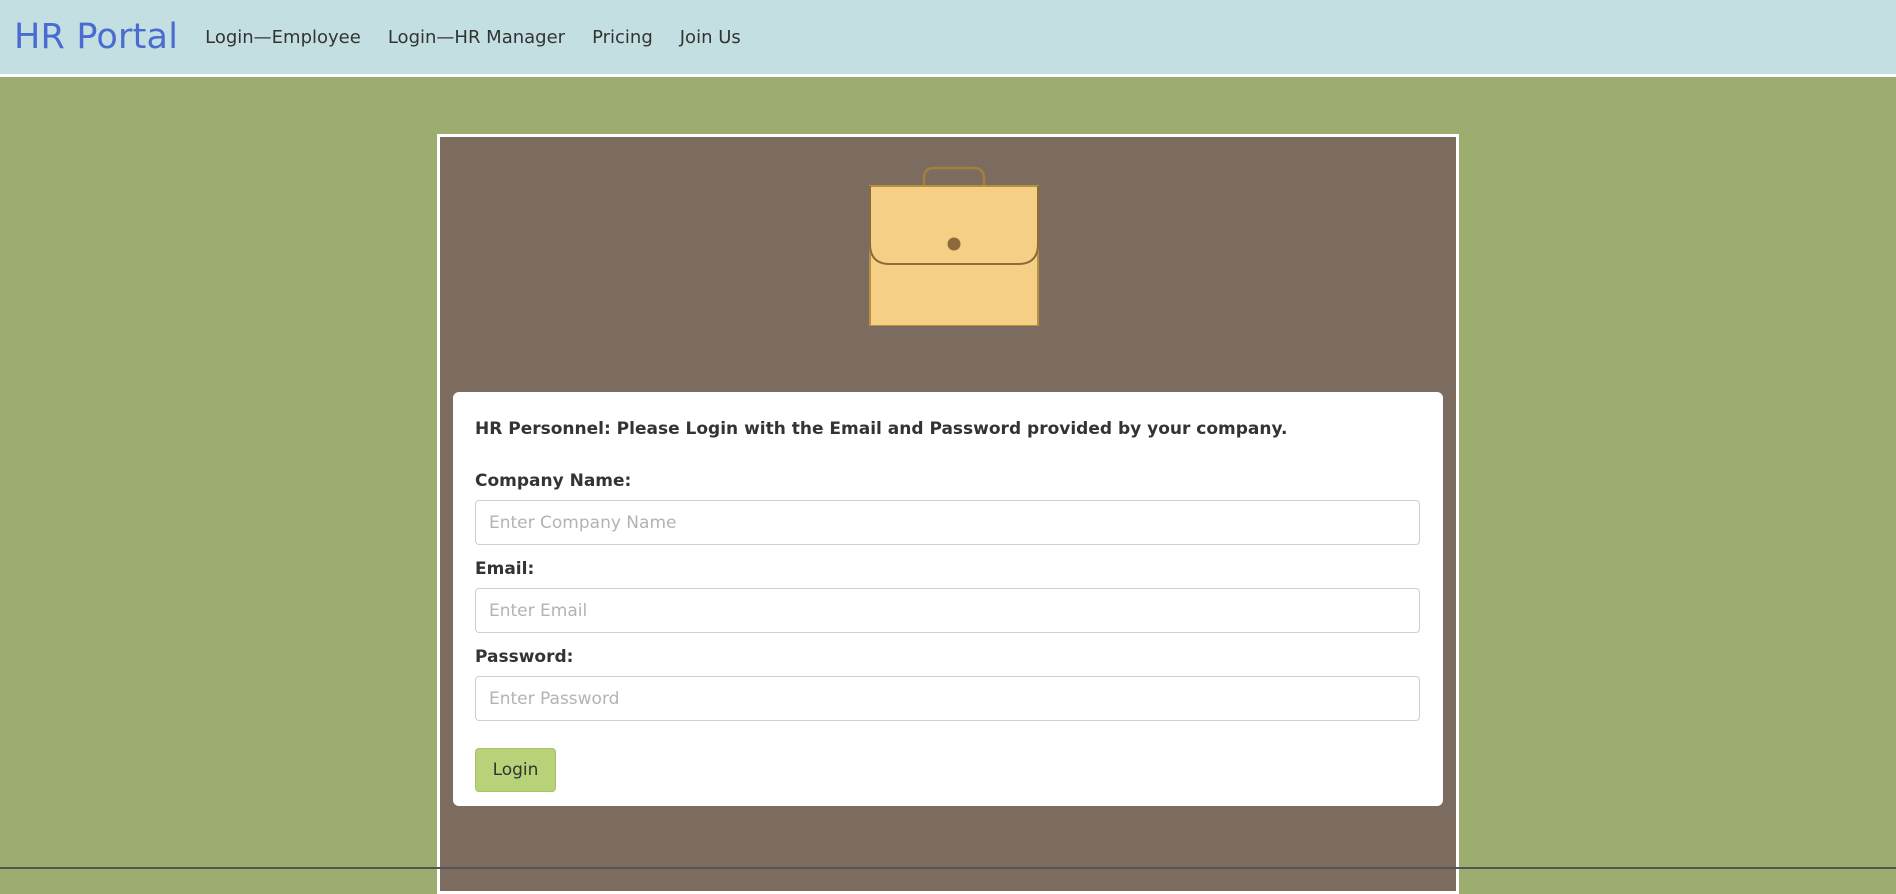 The image size is (1896, 894). What do you see at coordinates (553, 481) in the screenshot?
I see `company-name-label: Company Name:` at bounding box center [553, 481].